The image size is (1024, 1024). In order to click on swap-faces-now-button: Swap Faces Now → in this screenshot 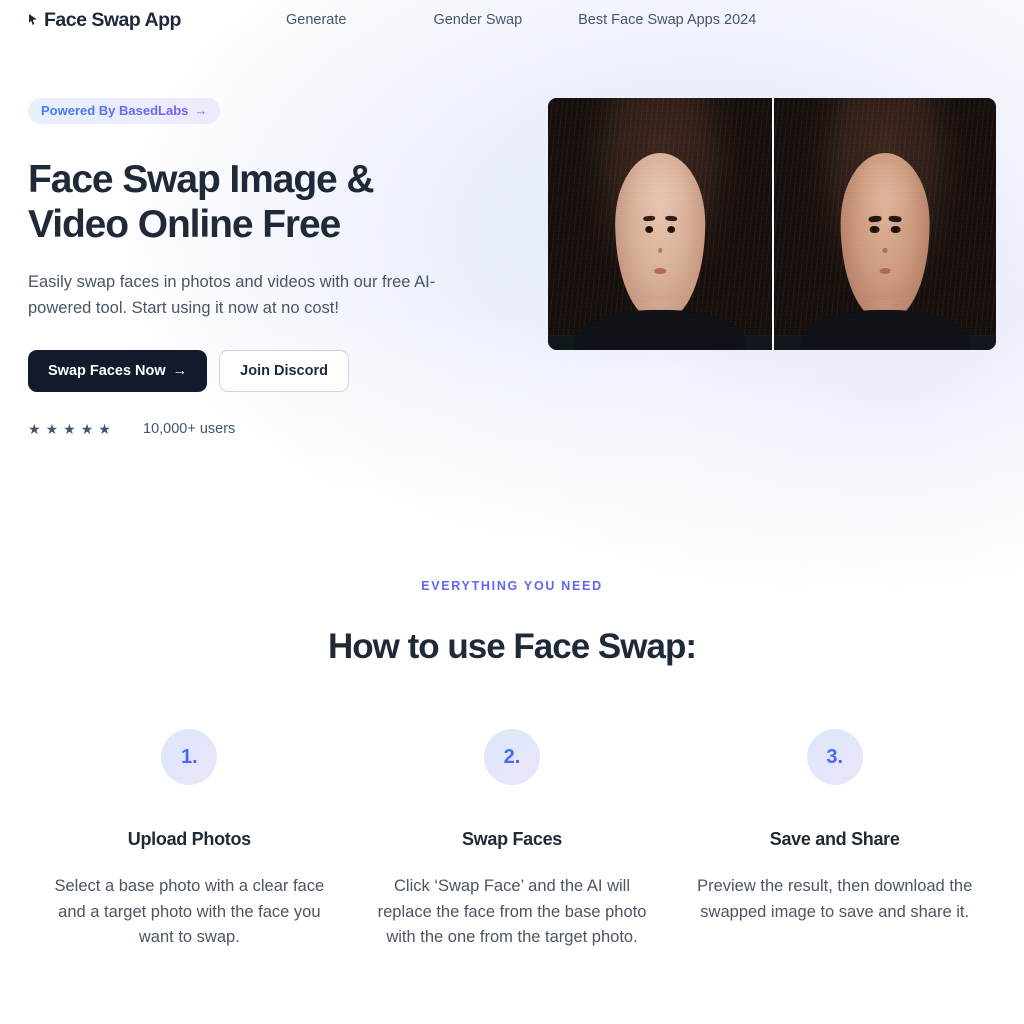, I will do `click(118, 371)`.